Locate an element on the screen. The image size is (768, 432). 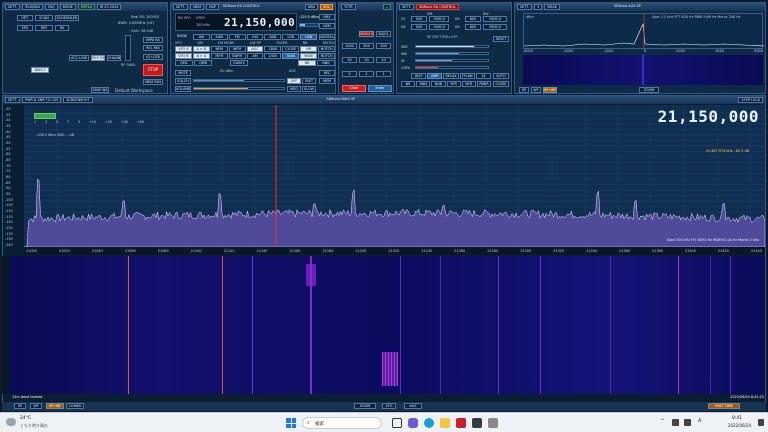
rx-nrx-button: NRX is located at coordinates (311, 7).